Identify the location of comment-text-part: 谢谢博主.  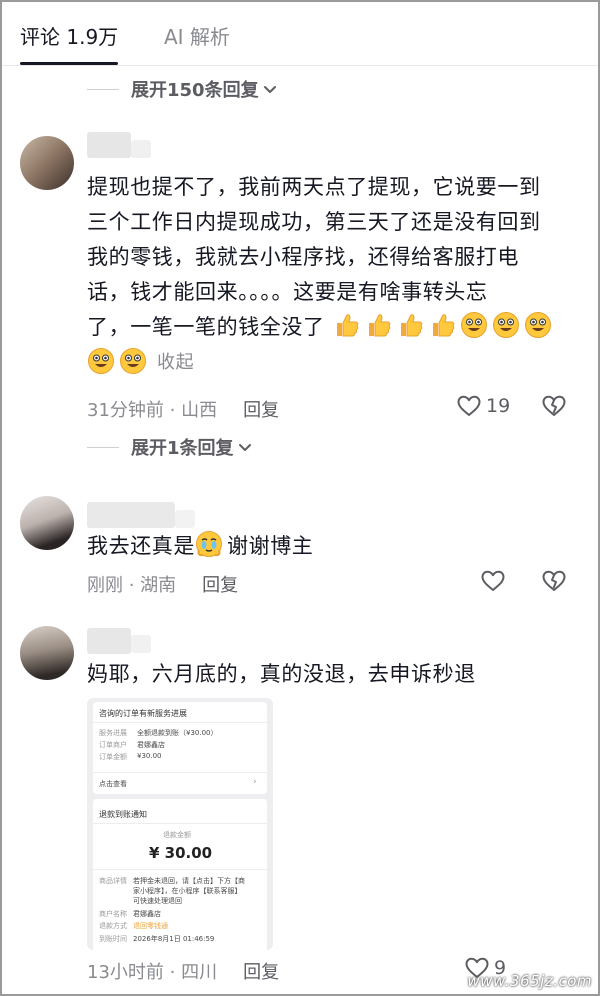
(270, 546).